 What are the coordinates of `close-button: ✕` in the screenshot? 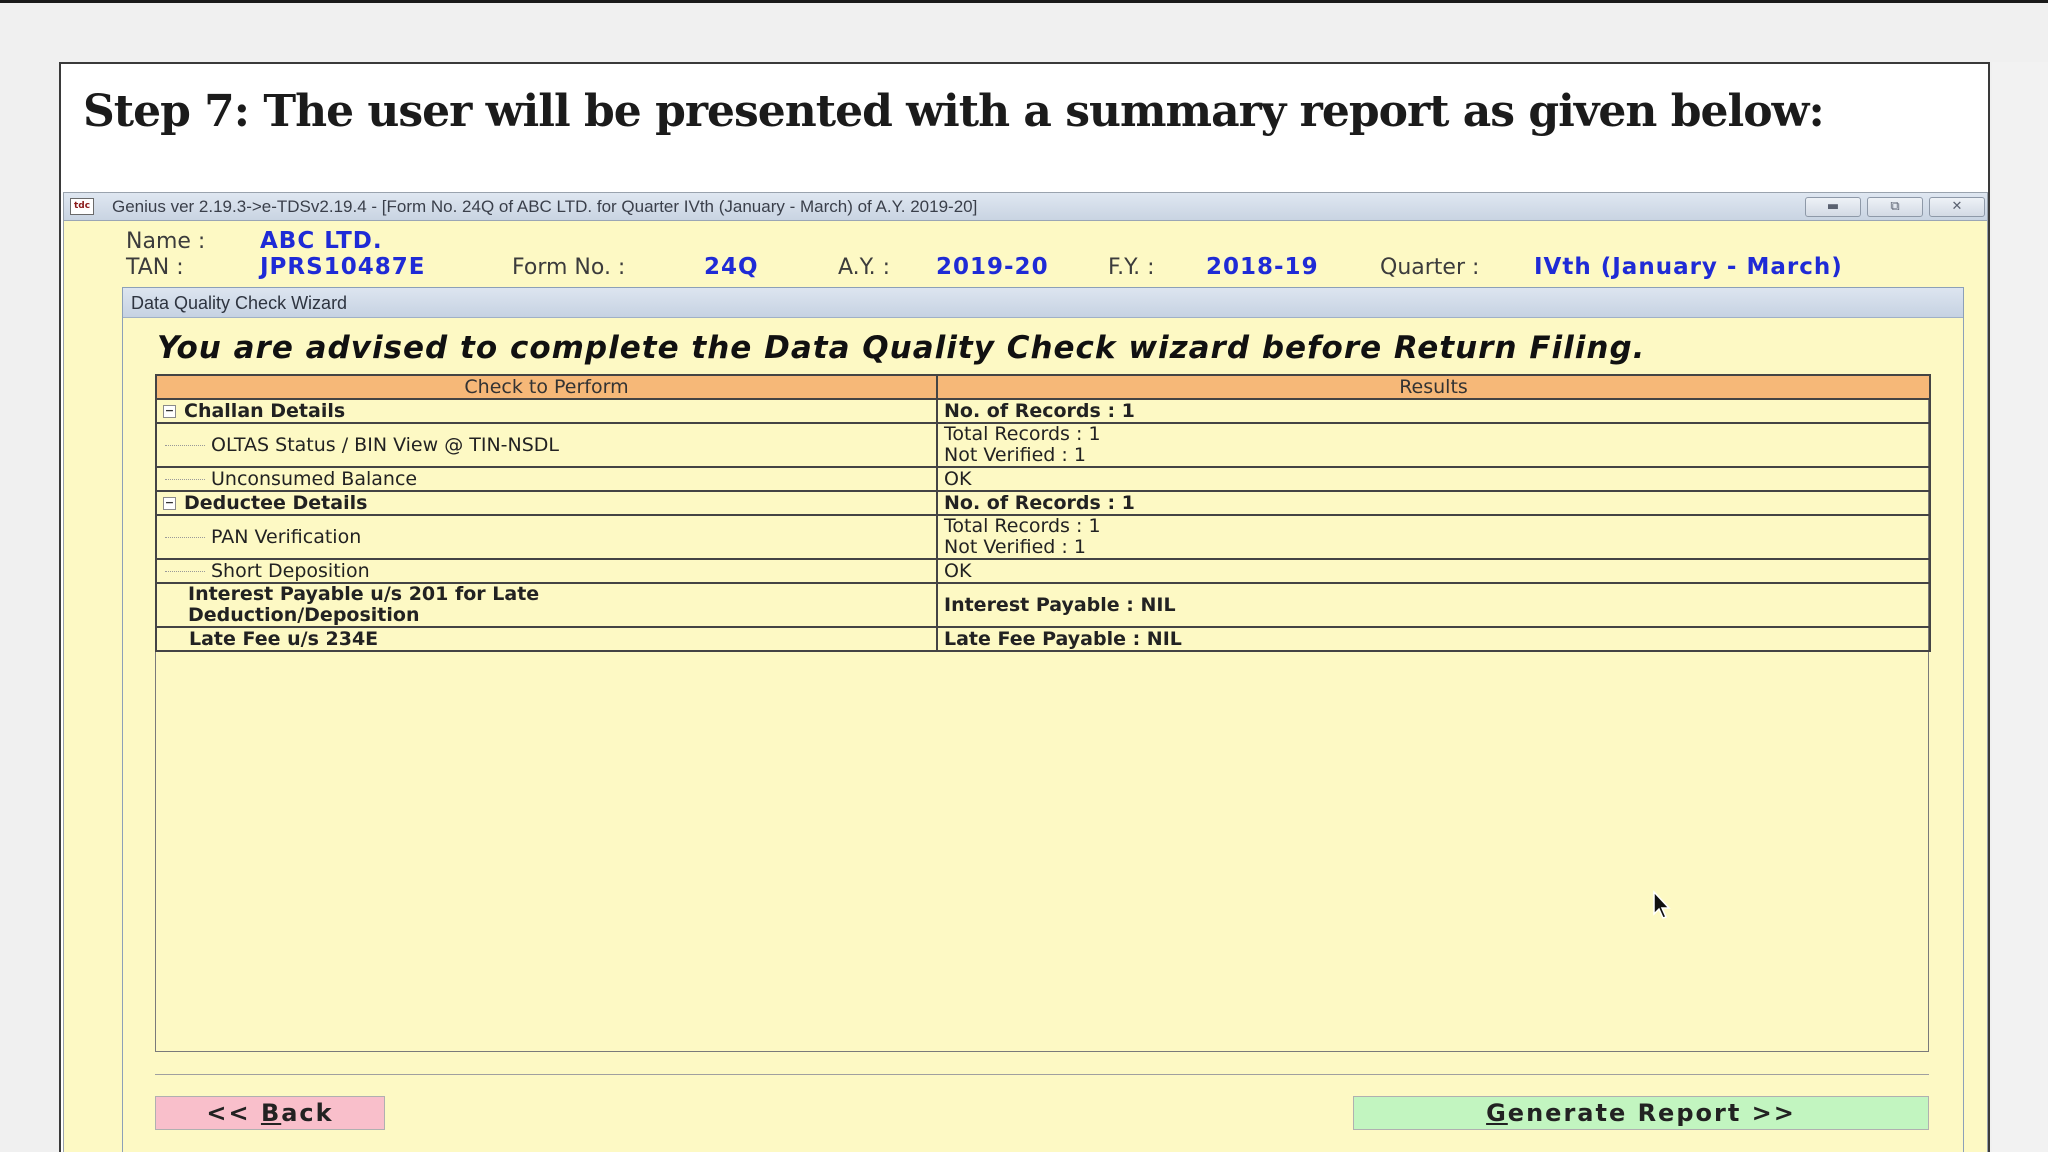 It's located at (1957, 207).